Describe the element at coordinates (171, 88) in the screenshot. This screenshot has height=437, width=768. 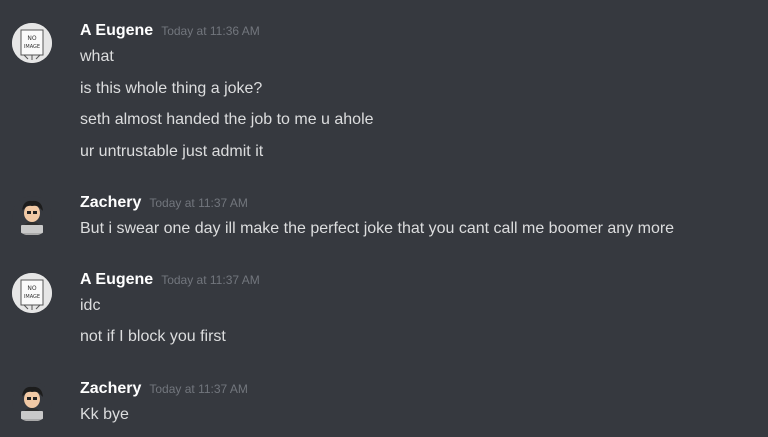
I see `message-text: is this whole thing a joke?` at that location.